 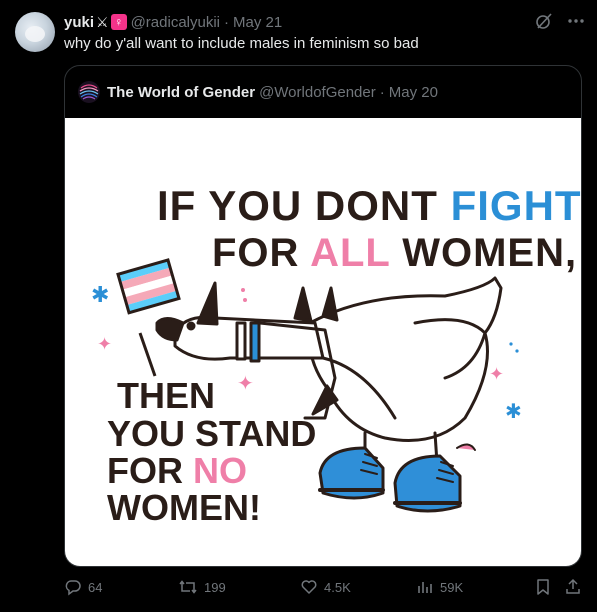 I want to click on image-line-6: WOMEN!, so click(x=184, y=507).